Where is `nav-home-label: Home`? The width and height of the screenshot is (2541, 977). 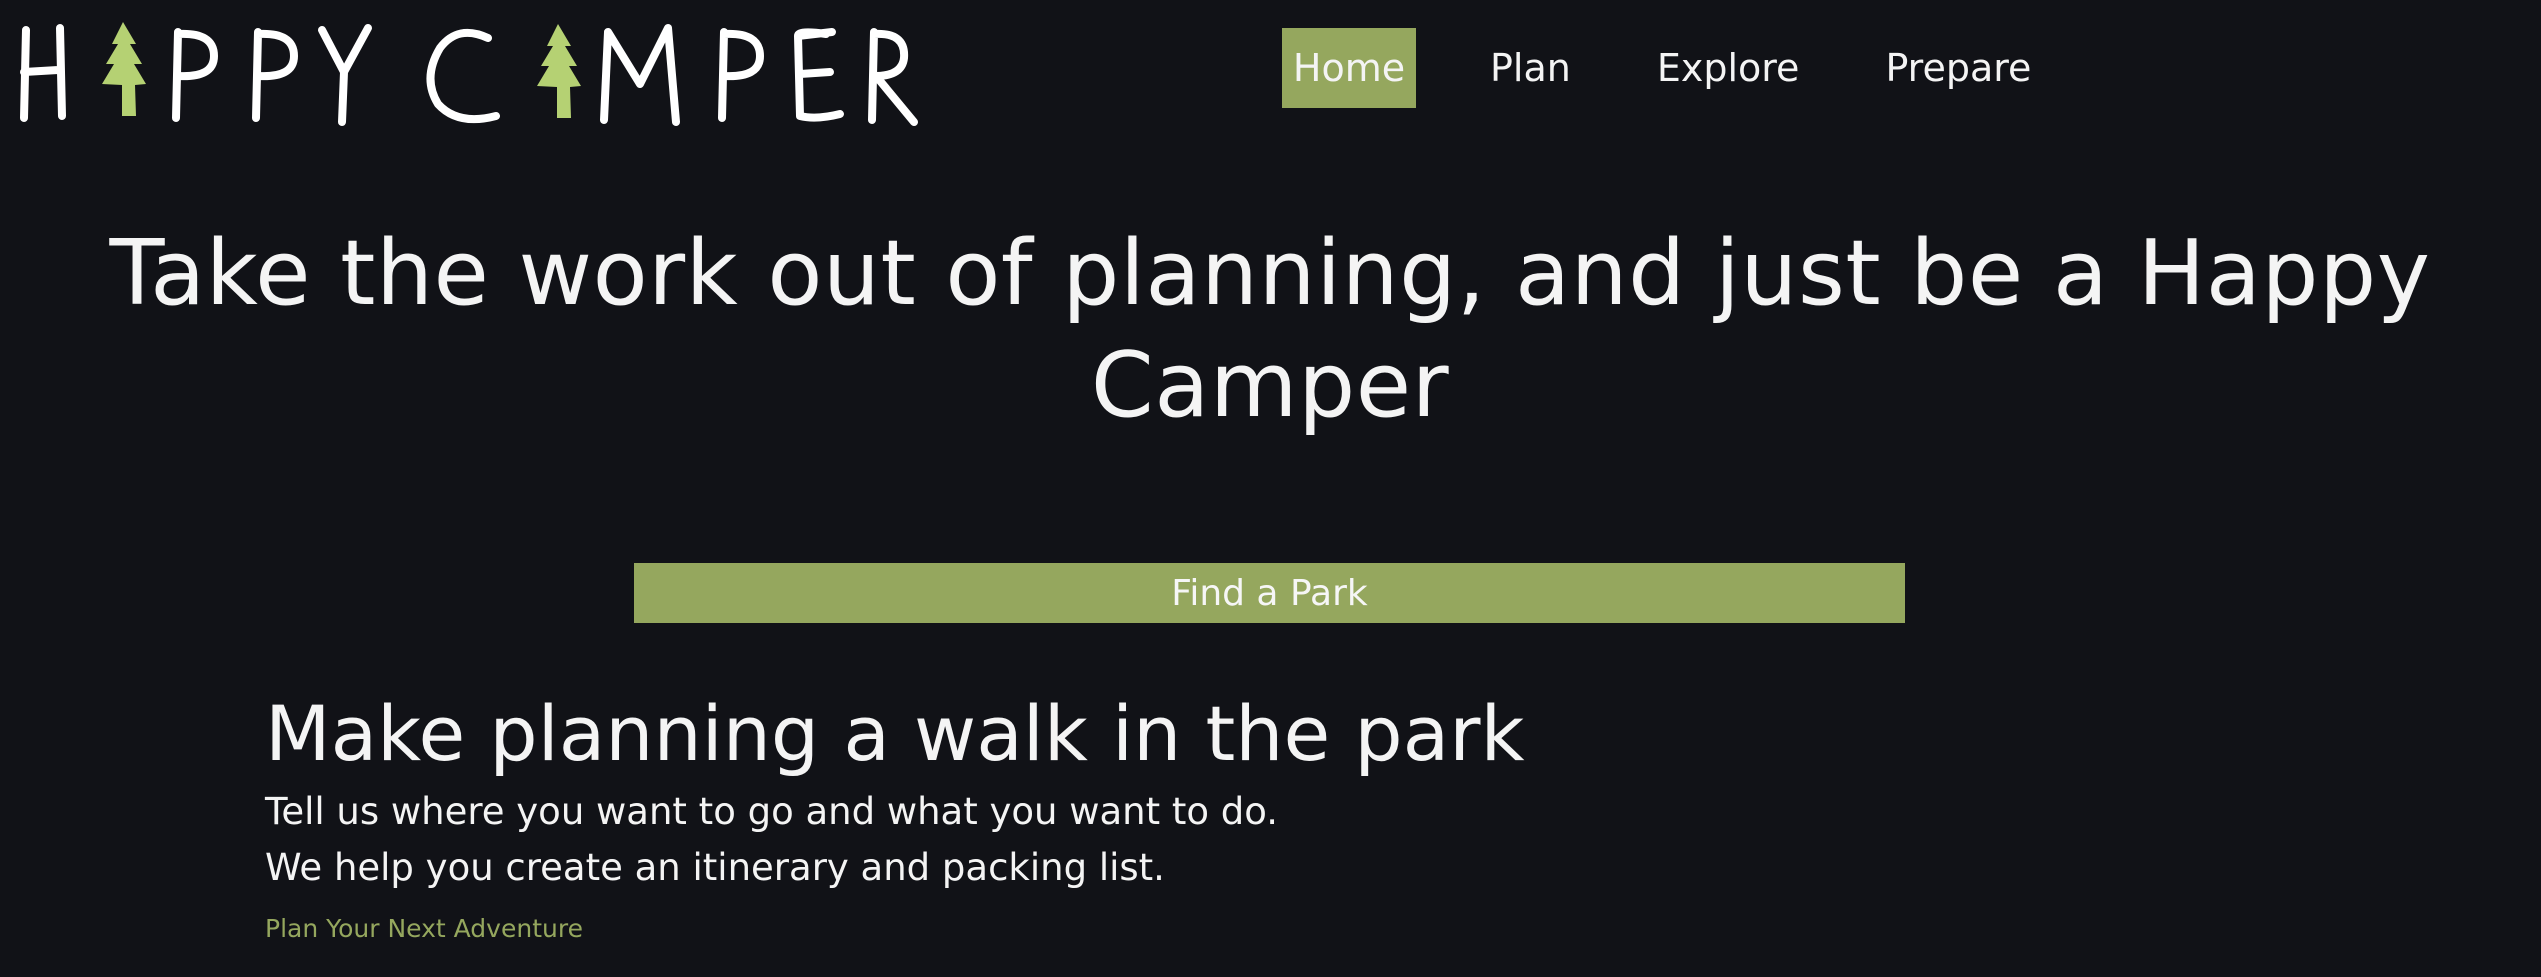
nav-home-label: Home is located at coordinates (1349, 68).